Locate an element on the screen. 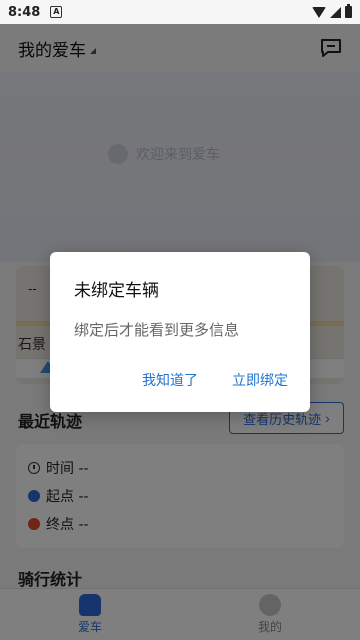  dismiss-button: 我知道了 is located at coordinates (170, 380).